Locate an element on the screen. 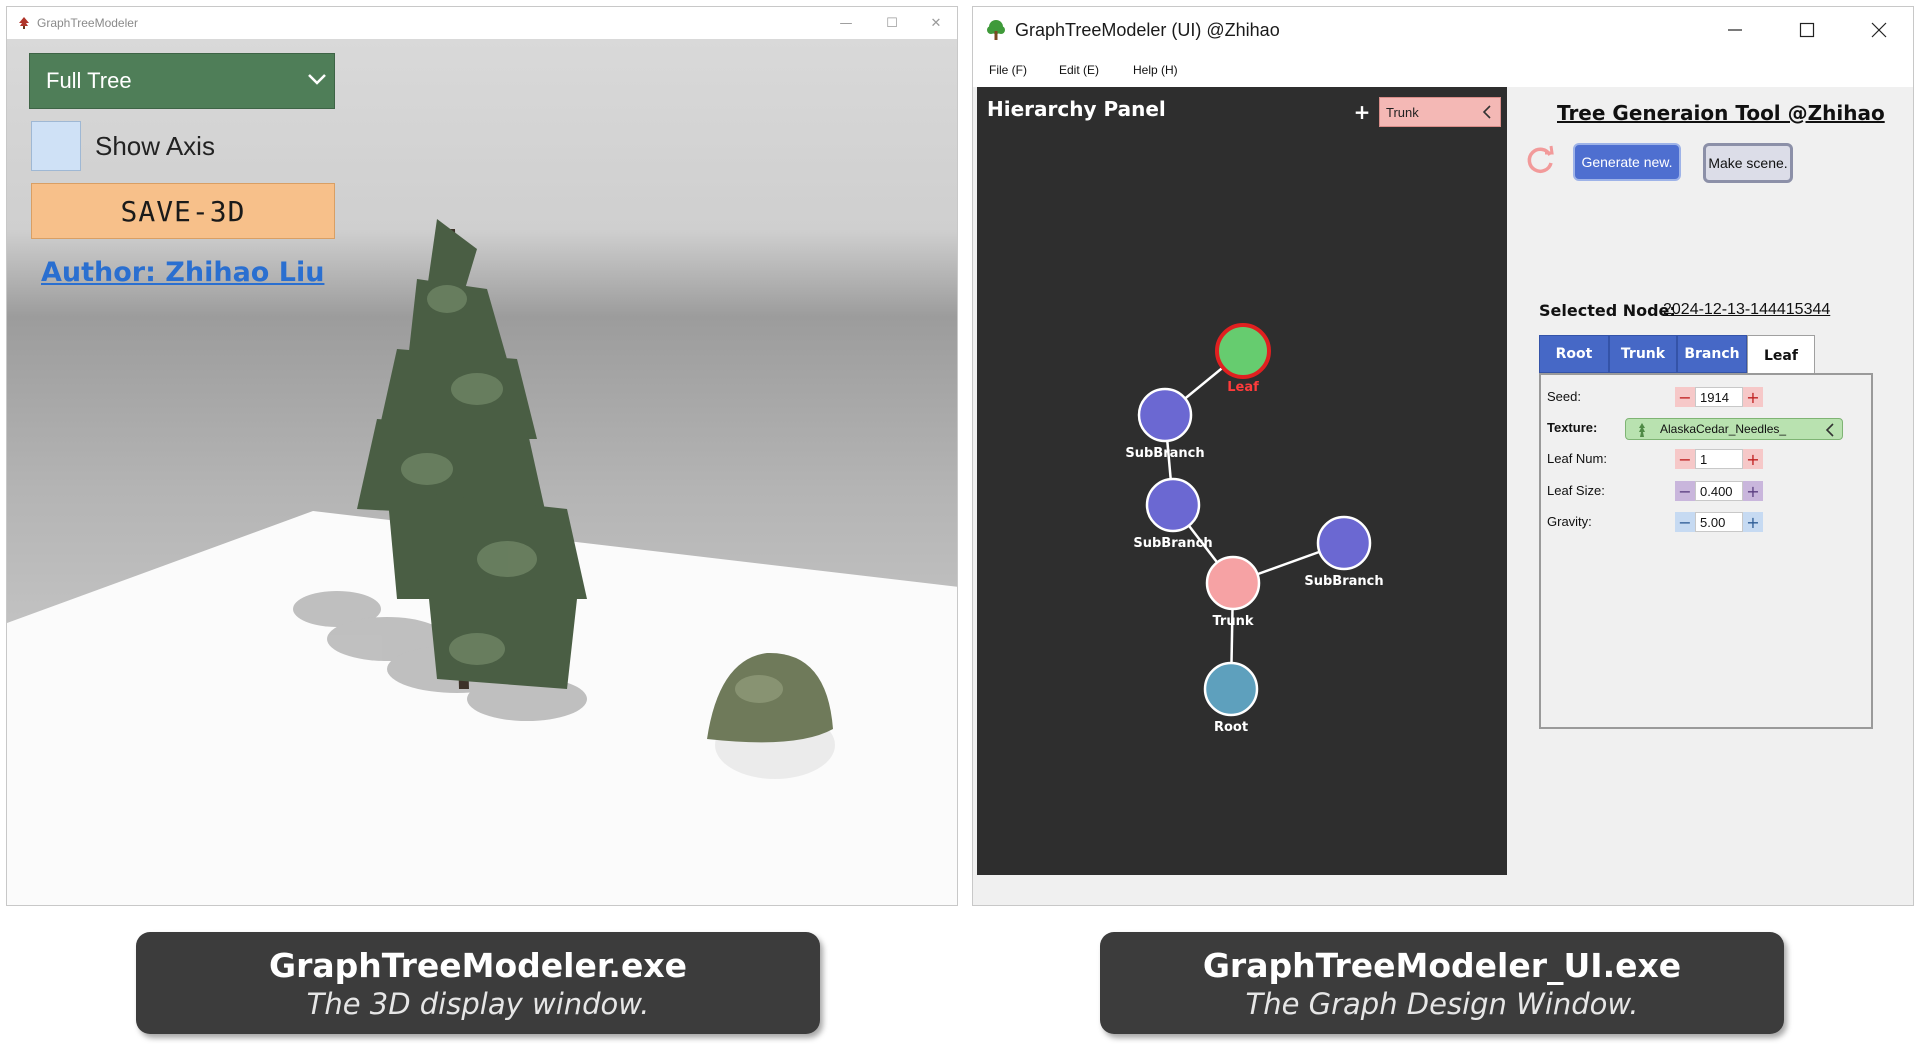 The image size is (1920, 1044). selected-node-label: Selected Node: is located at coordinates (1607, 310).